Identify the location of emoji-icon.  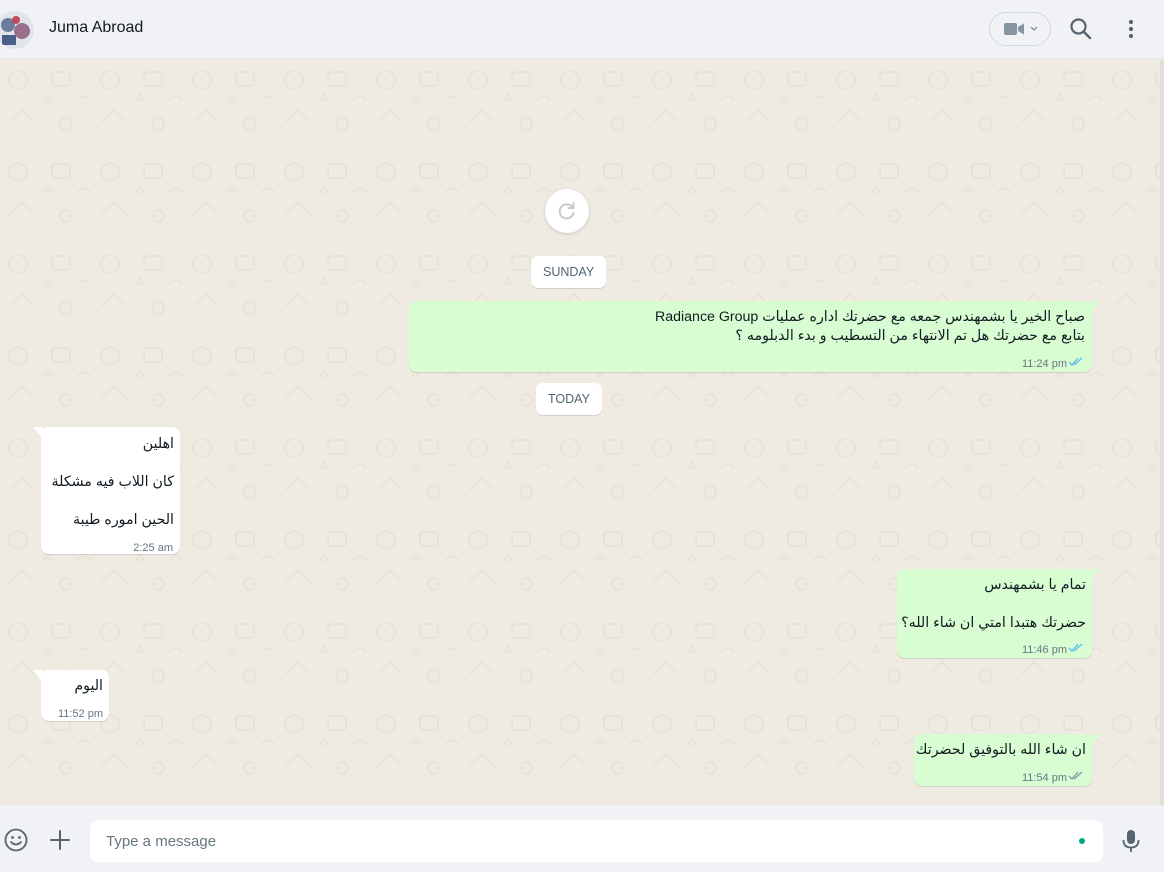
(16, 840).